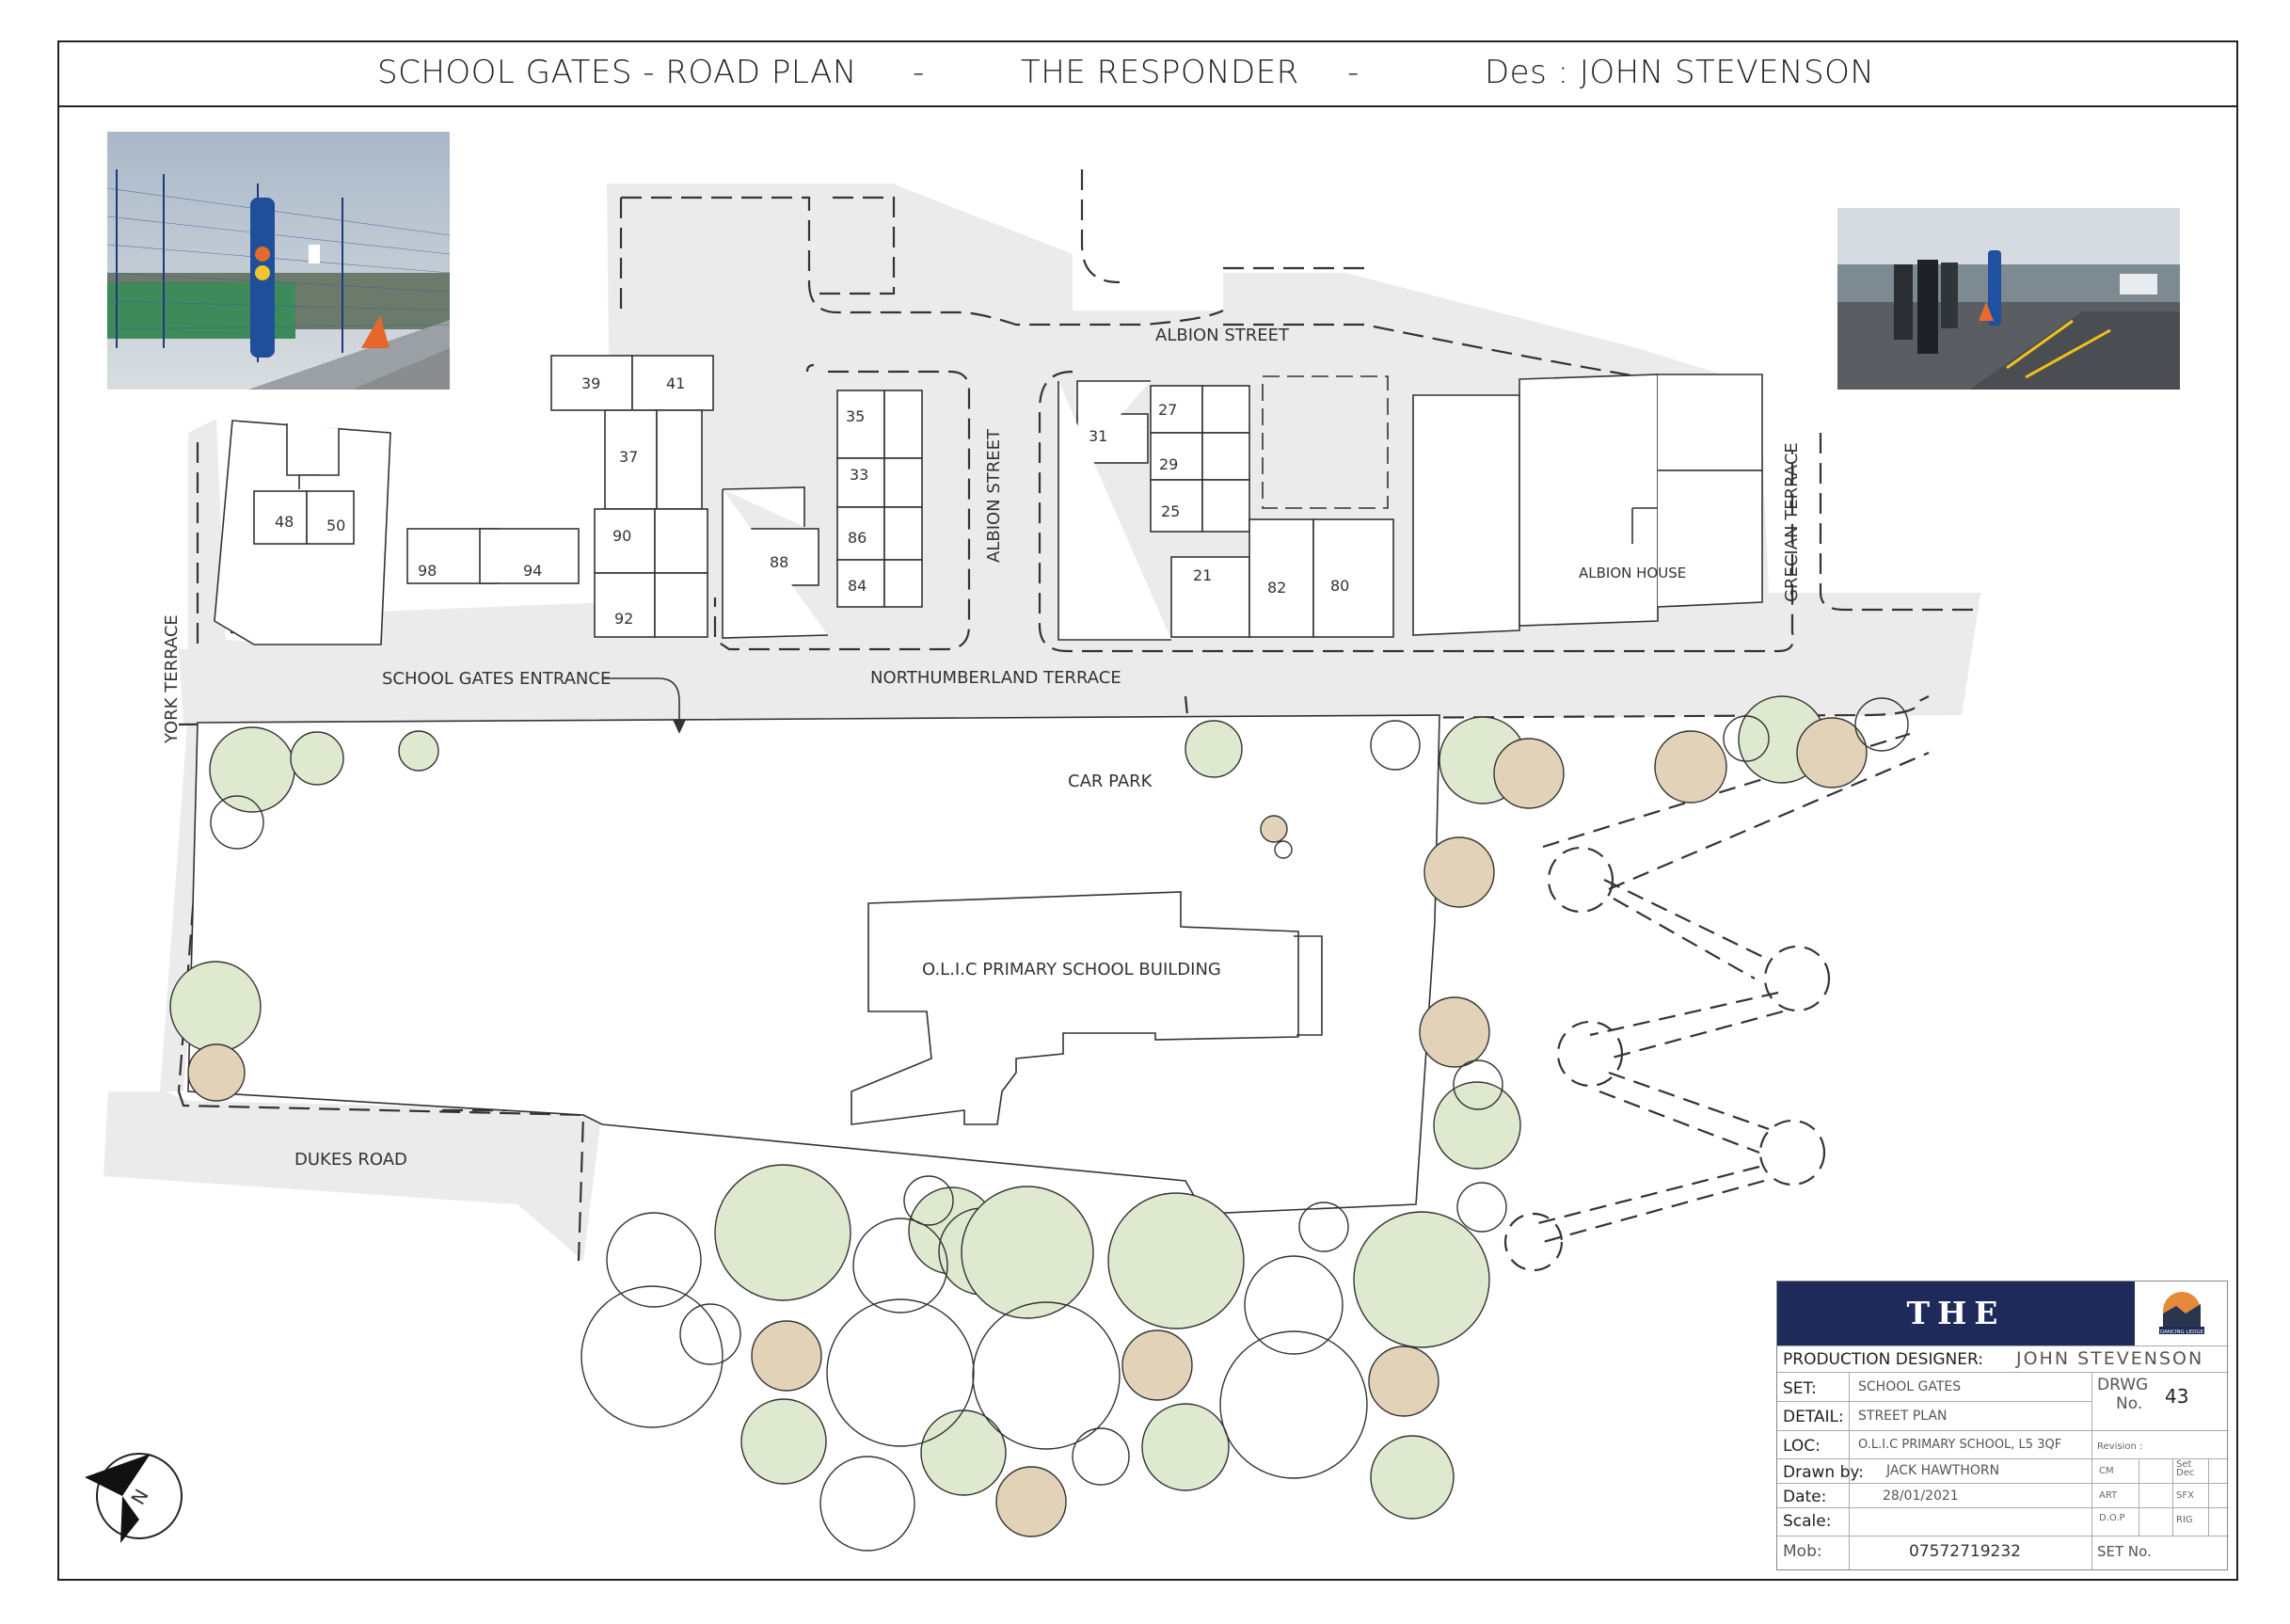  What do you see at coordinates (1802, 1552) in the screenshot?
I see `mob-label: Mob:` at bounding box center [1802, 1552].